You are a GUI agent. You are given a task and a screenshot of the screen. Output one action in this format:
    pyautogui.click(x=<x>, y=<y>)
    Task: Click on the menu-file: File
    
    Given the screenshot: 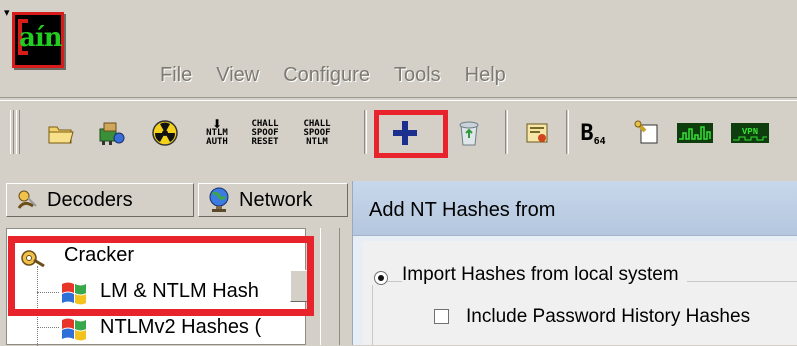 What is the action you would take?
    pyautogui.click(x=176, y=75)
    